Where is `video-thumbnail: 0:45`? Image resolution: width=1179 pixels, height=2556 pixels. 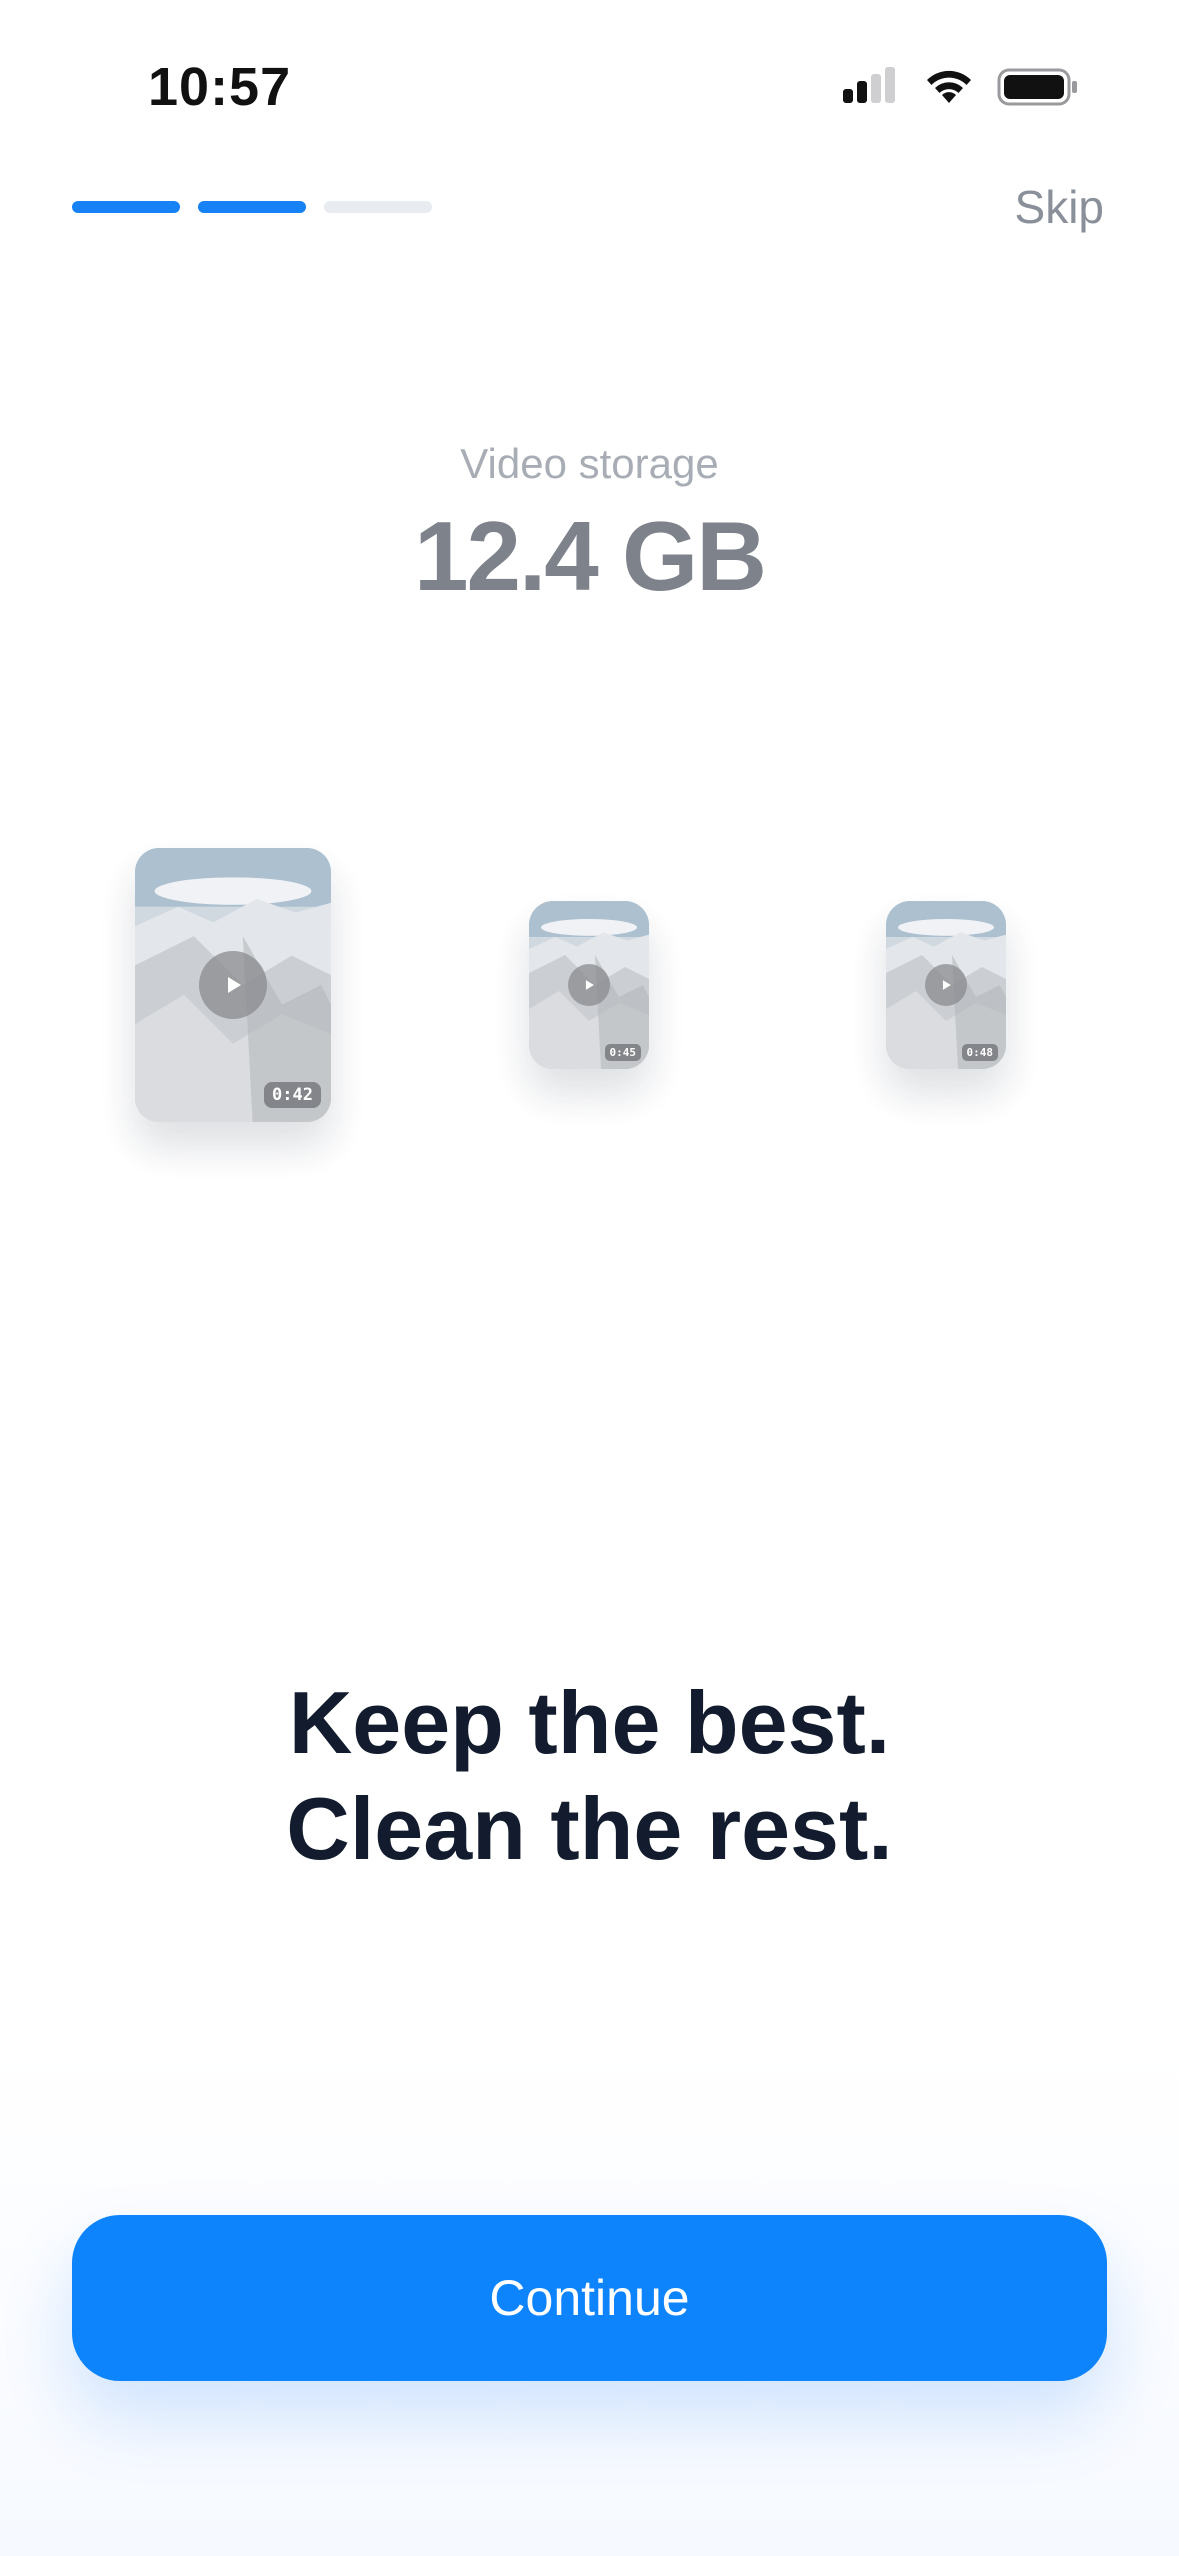 video-thumbnail: 0:45 is located at coordinates (589, 985).